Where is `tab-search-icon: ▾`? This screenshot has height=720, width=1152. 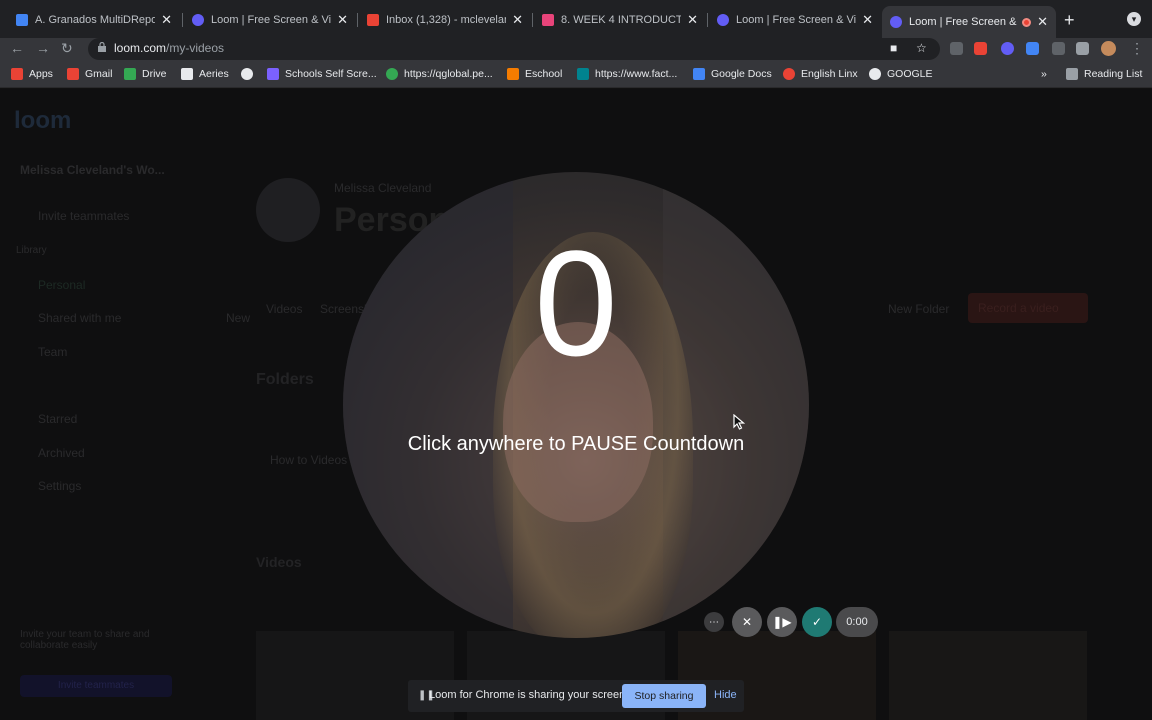
tab-search-icon: ▾ is located at coordinates (1134, 19).